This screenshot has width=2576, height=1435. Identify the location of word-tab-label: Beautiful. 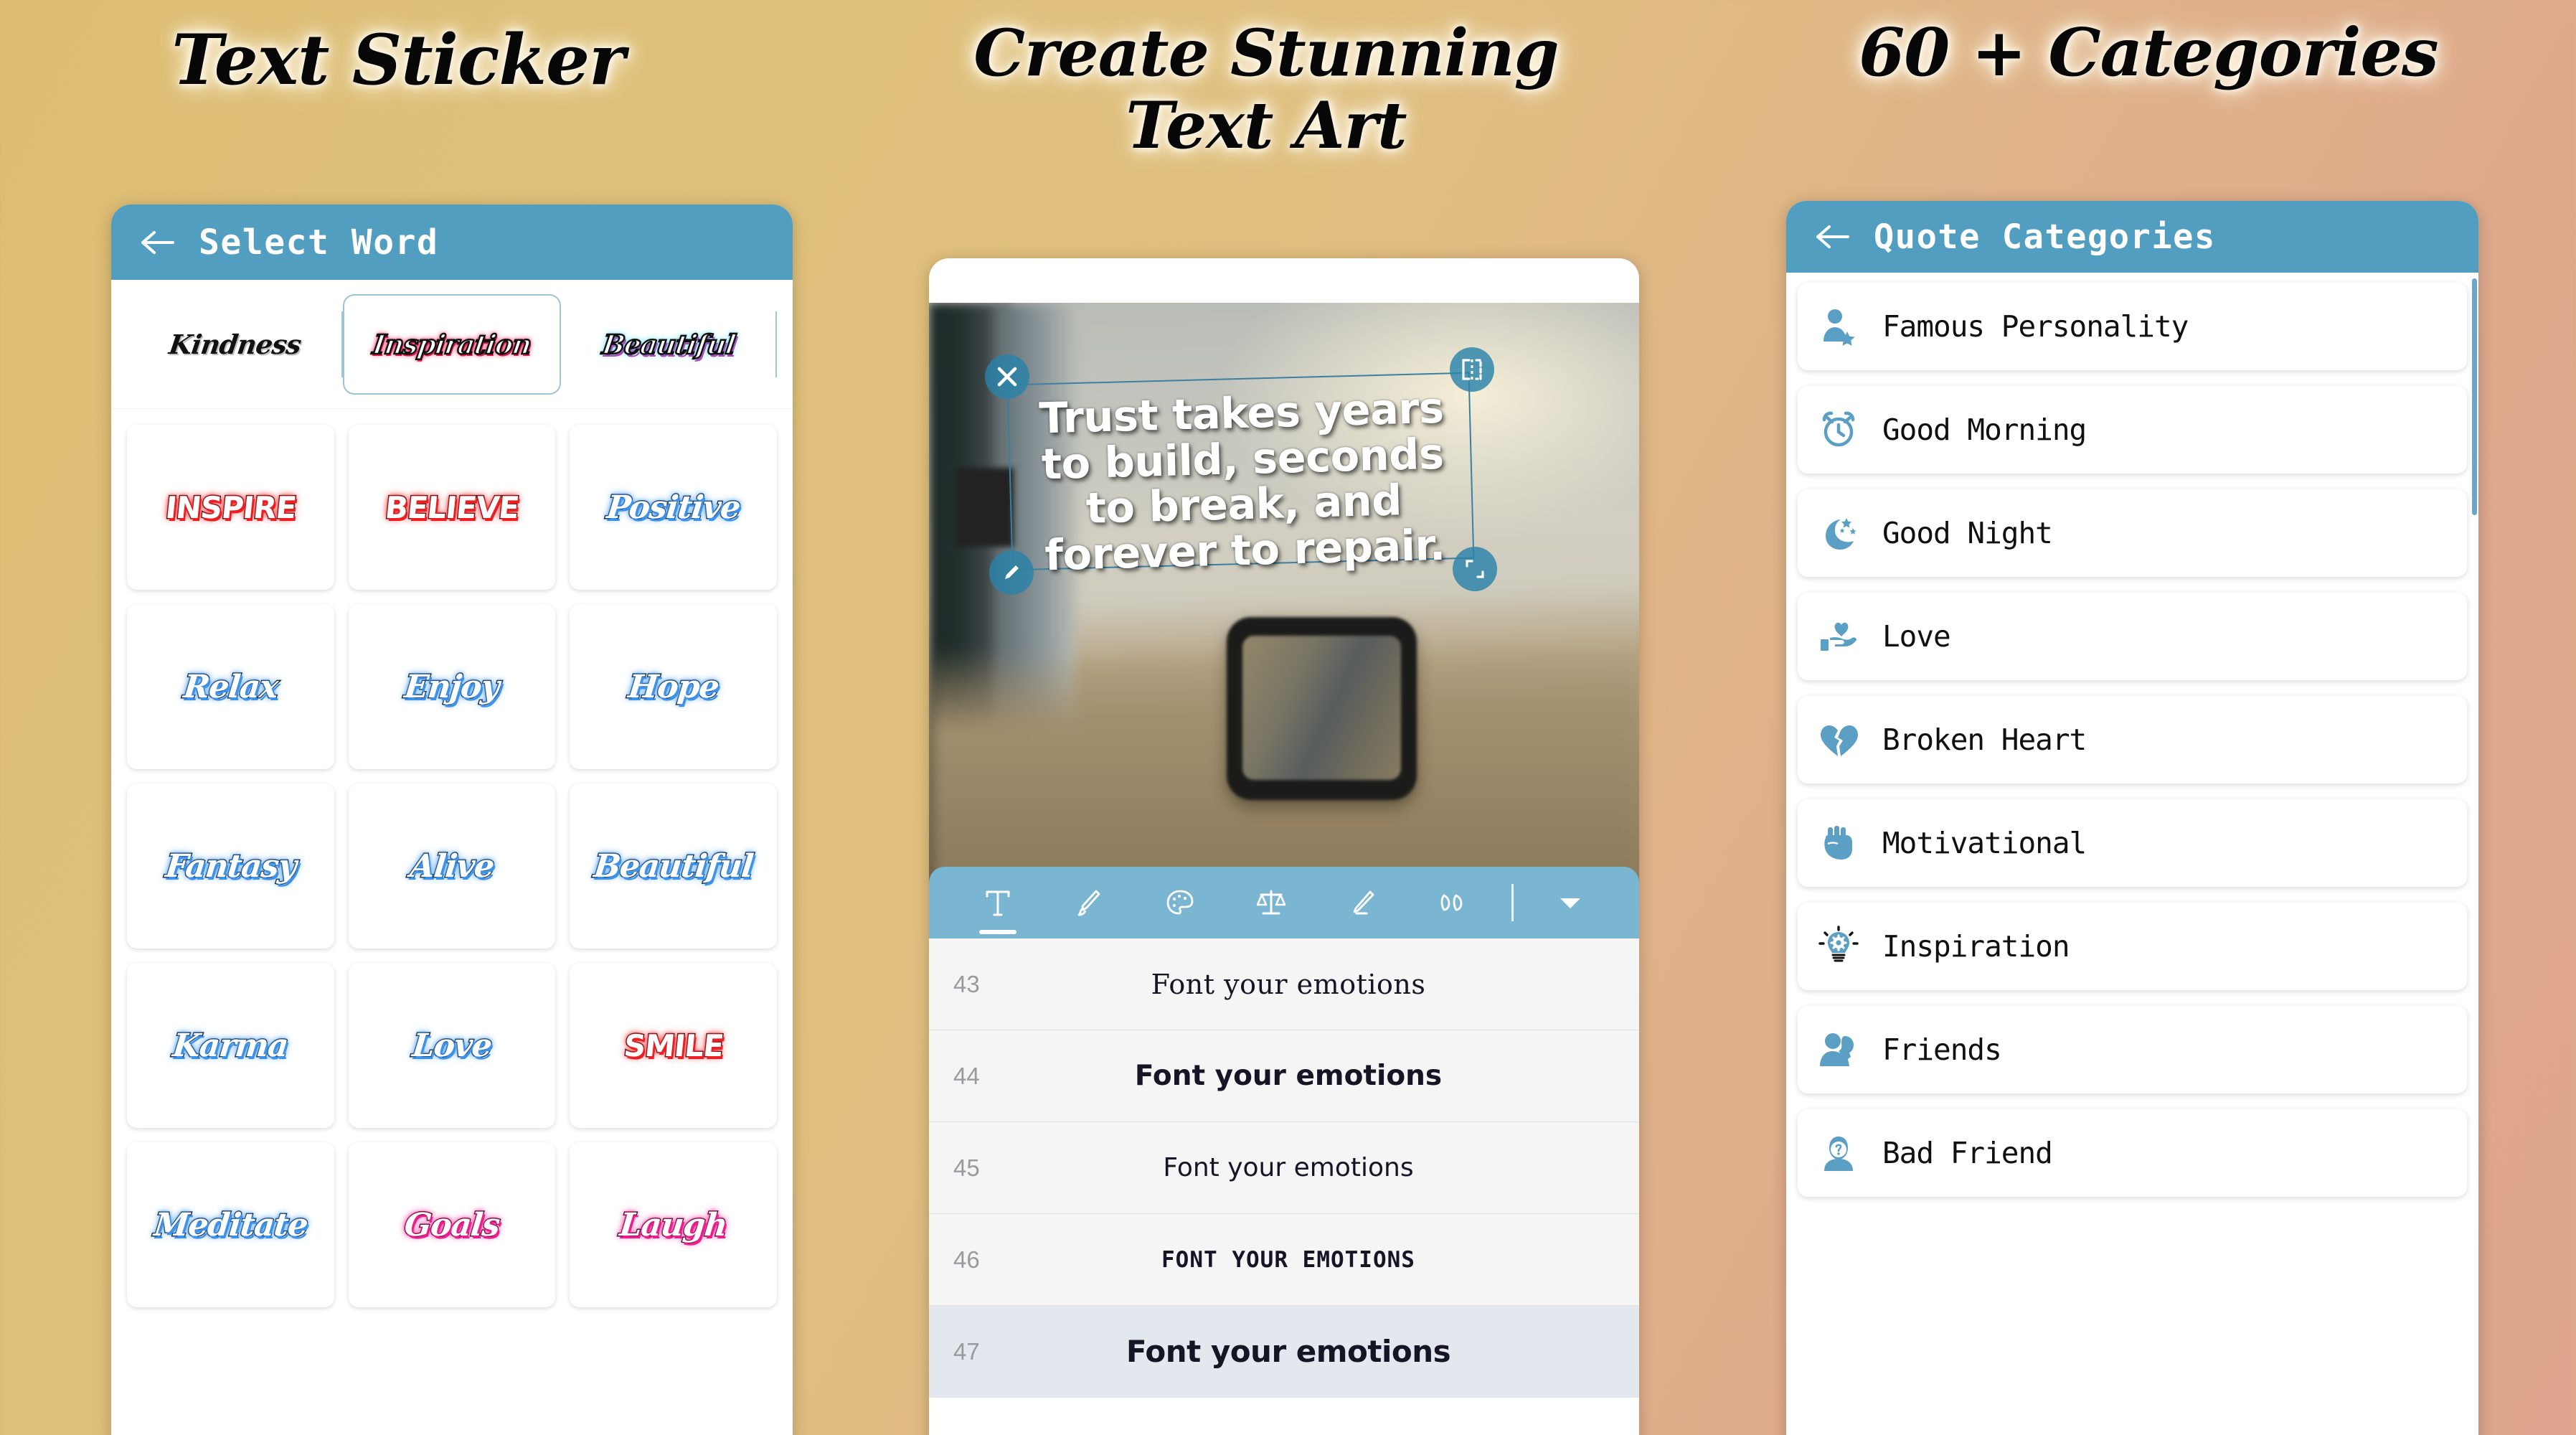
(669, 344).